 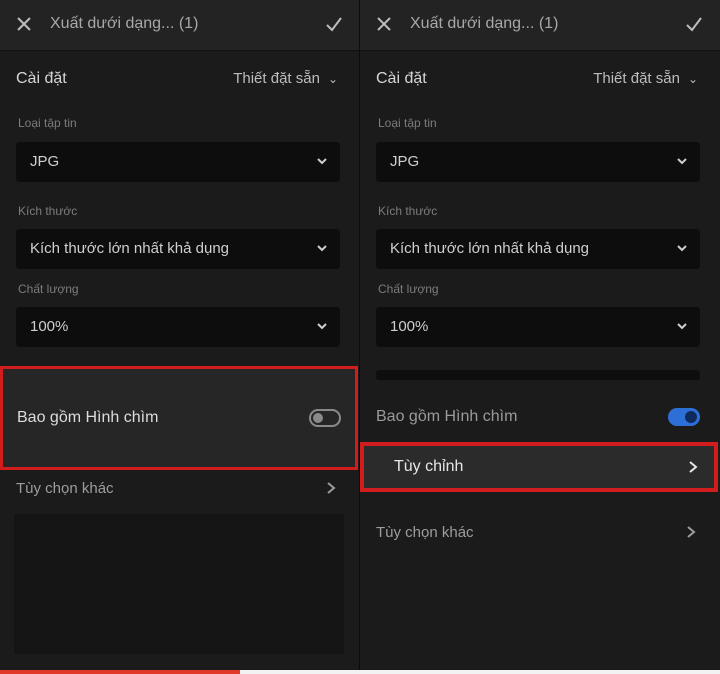 I want to click on customize-label: Tùy chỉnh, so click(x=429, y=466).